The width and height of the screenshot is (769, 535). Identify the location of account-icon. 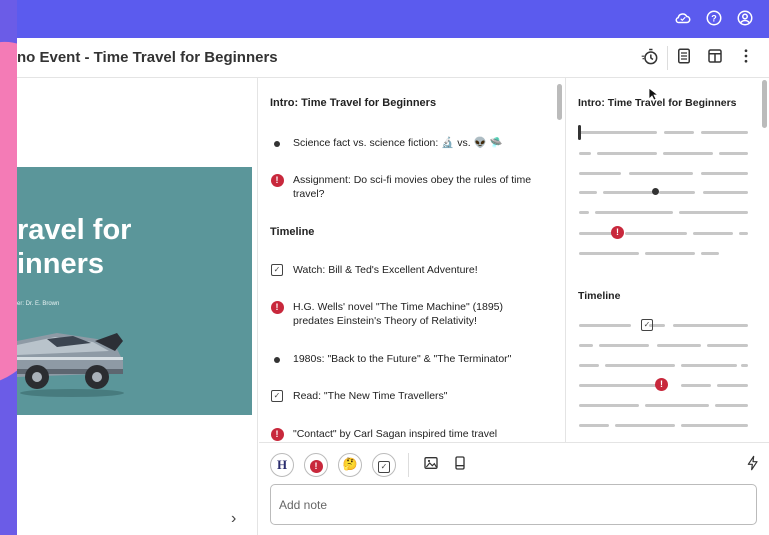
(745, 19).